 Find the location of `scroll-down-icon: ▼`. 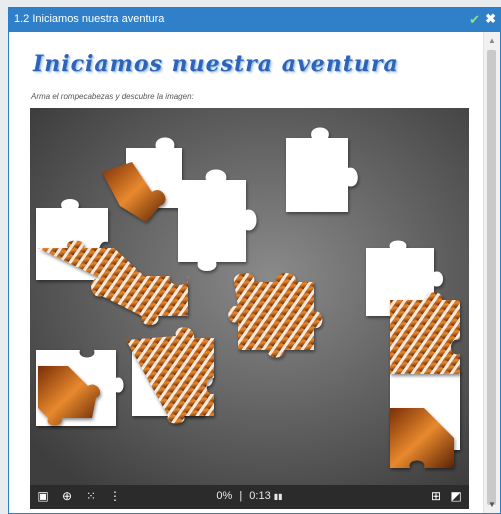

scroll-down-icon: ▼ is located at coordinates (492, 504).